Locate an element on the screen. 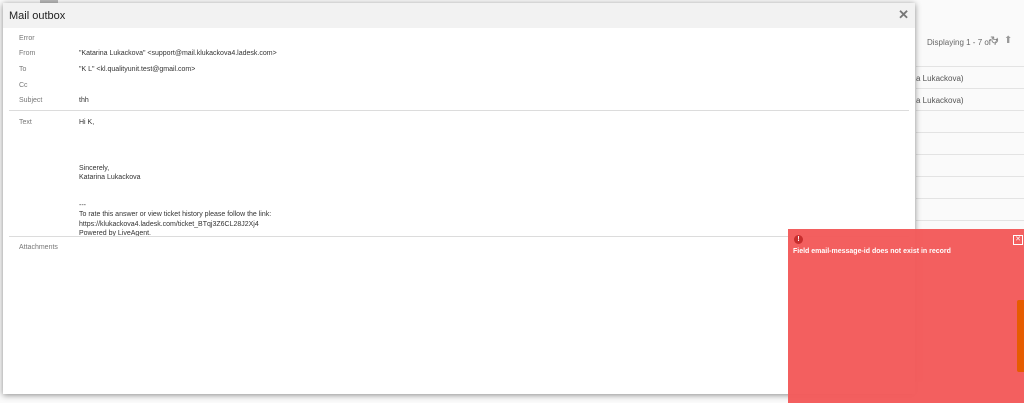  refresh-icon: ↻ is located at coordinates (994, 40).